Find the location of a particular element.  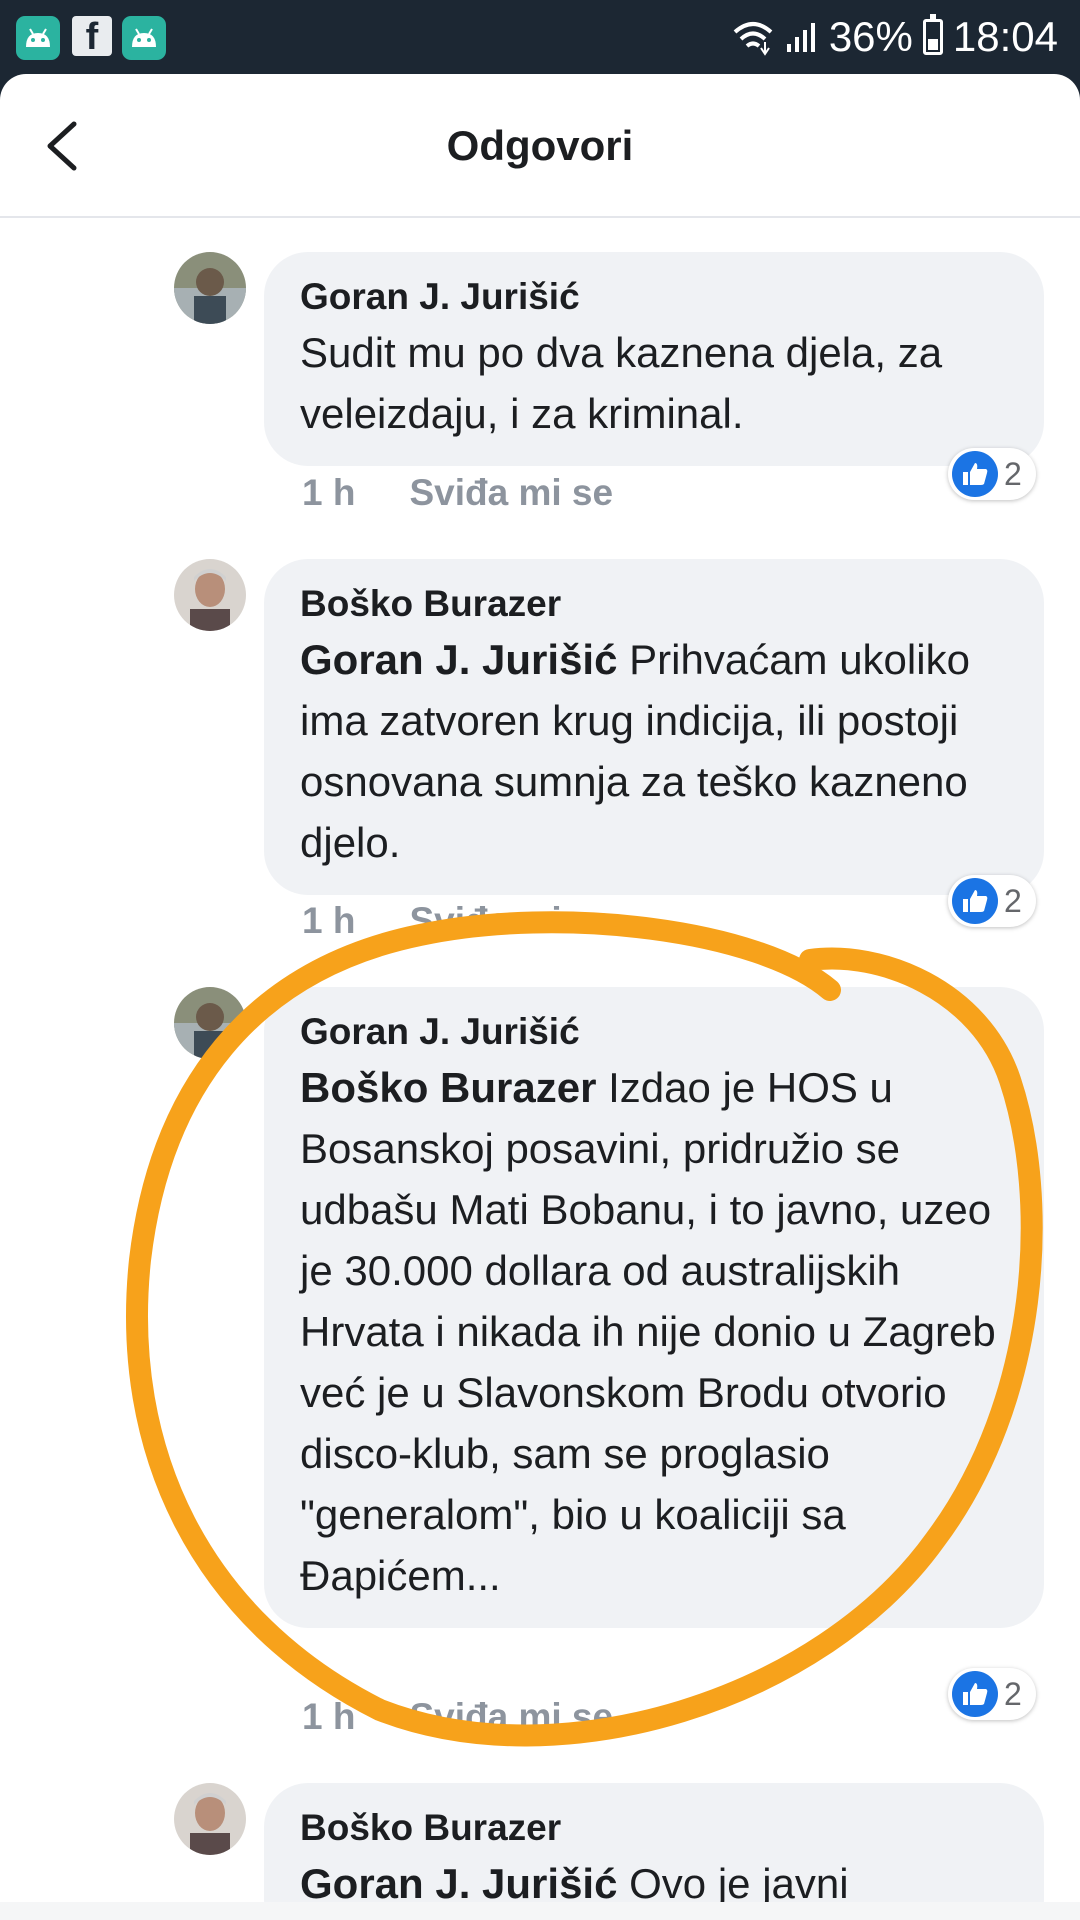

bottom-edge is located at coordinates (540, 1911).